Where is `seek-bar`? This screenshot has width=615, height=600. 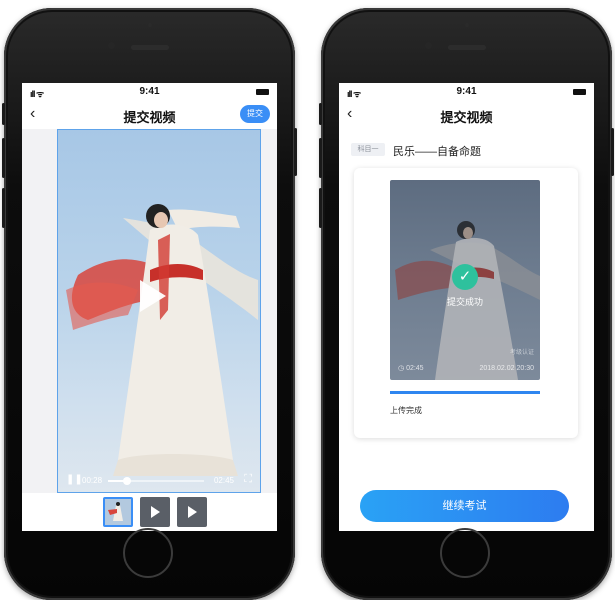
seek-bar is located at coordinates (156, 481).